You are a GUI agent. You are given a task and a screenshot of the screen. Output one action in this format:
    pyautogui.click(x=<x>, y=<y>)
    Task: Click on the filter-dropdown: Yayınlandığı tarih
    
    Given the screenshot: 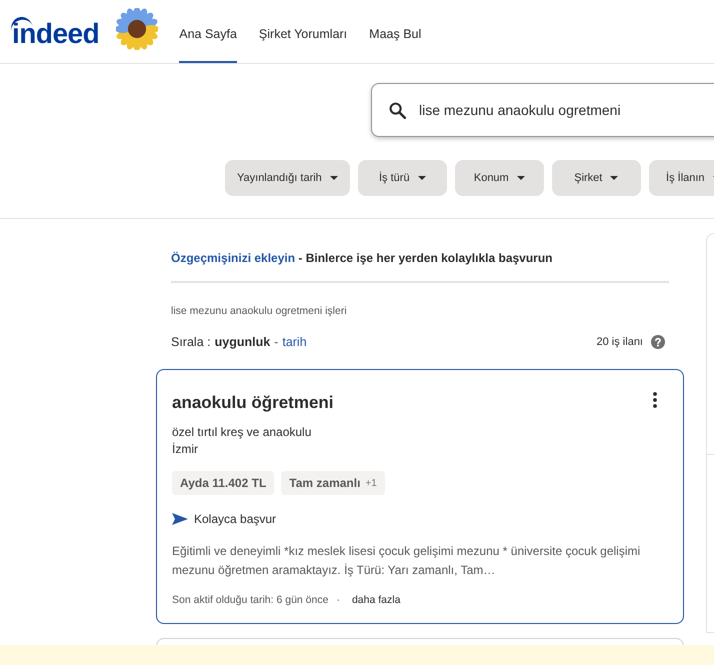 What is the action you would take?
    pyautogui.click(x=287, y=178)
    